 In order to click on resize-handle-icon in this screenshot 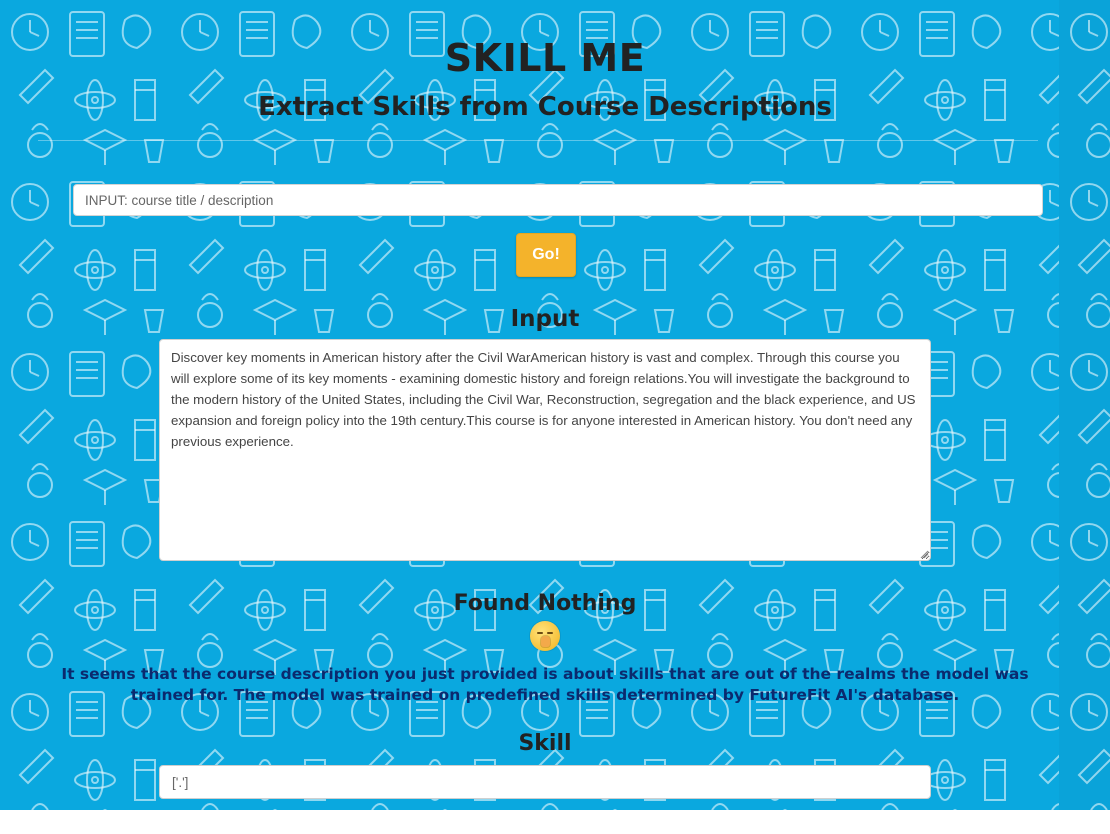, I will do `click(924, 554)`.